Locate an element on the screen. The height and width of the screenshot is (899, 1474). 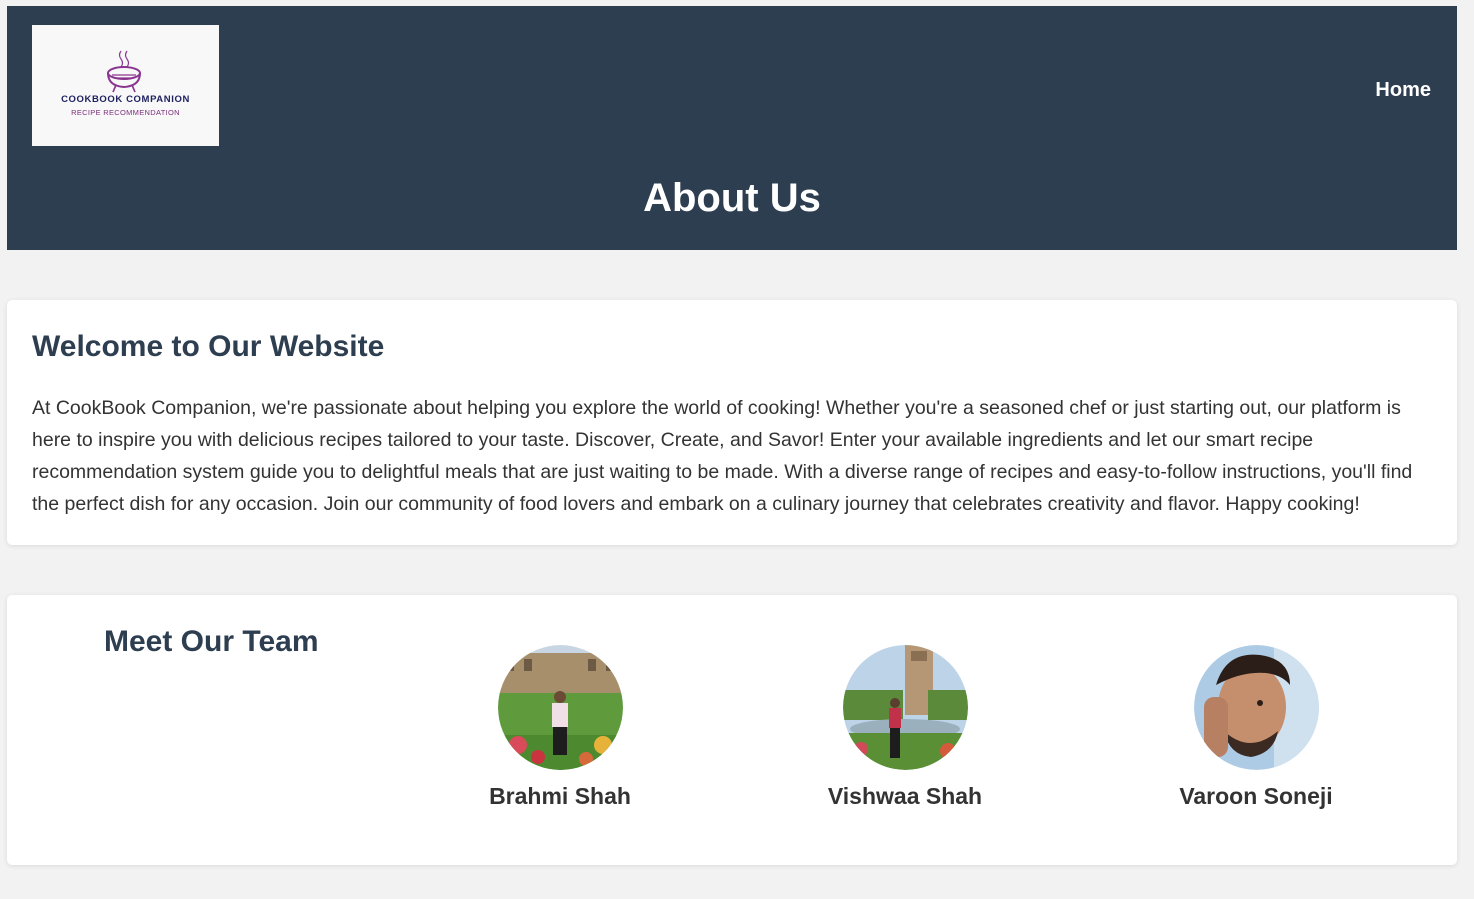
member-name: Varoon Soneji is located at coordinates (1256, 796).